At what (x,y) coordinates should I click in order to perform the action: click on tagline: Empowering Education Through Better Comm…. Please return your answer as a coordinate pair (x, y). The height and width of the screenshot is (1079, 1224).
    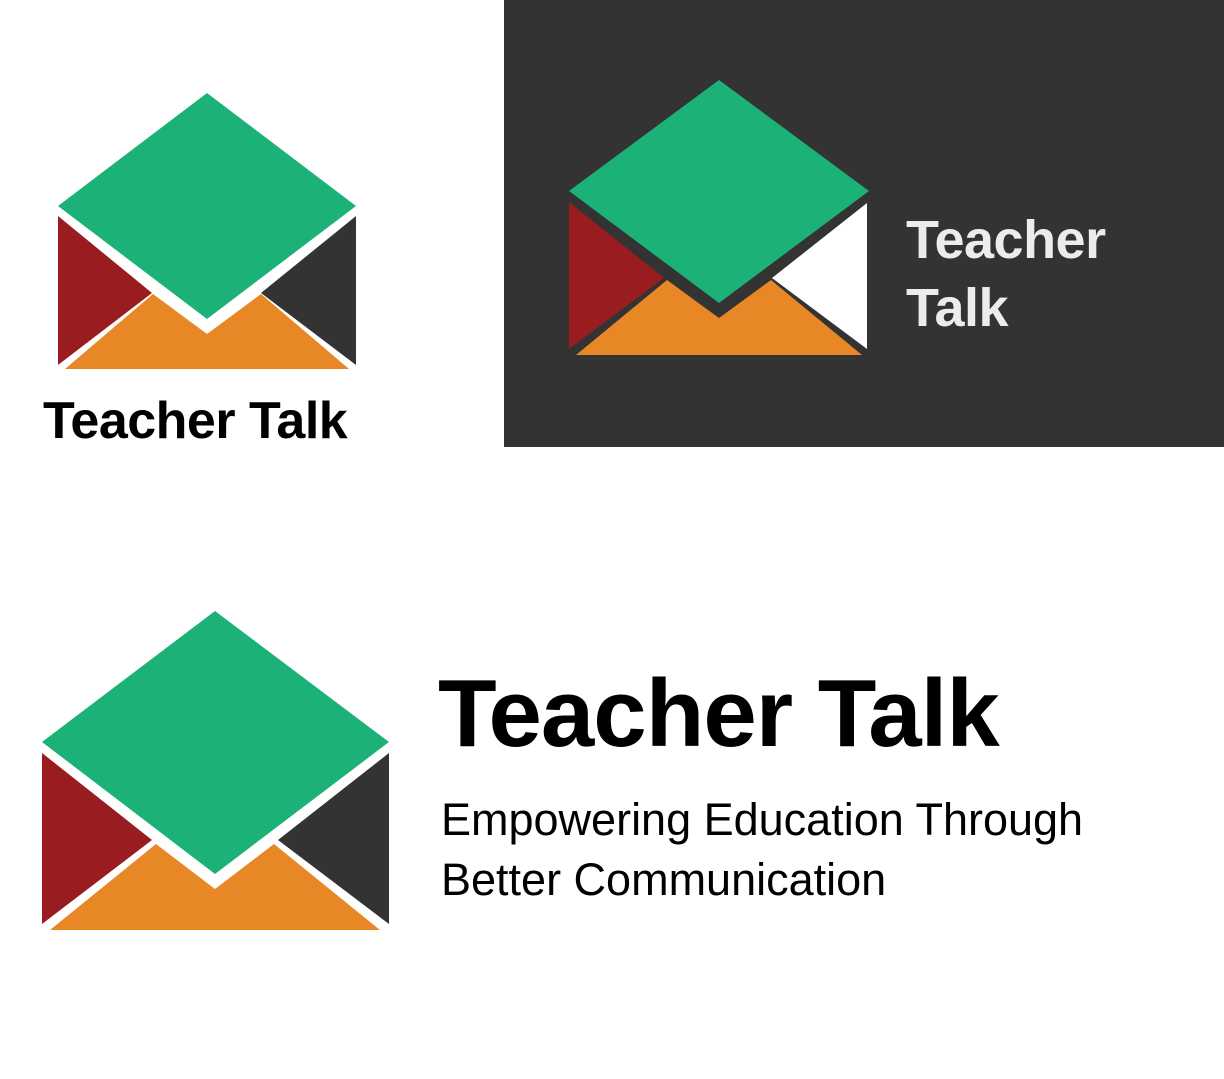
    Looking at the image, I should click on (762, 850).